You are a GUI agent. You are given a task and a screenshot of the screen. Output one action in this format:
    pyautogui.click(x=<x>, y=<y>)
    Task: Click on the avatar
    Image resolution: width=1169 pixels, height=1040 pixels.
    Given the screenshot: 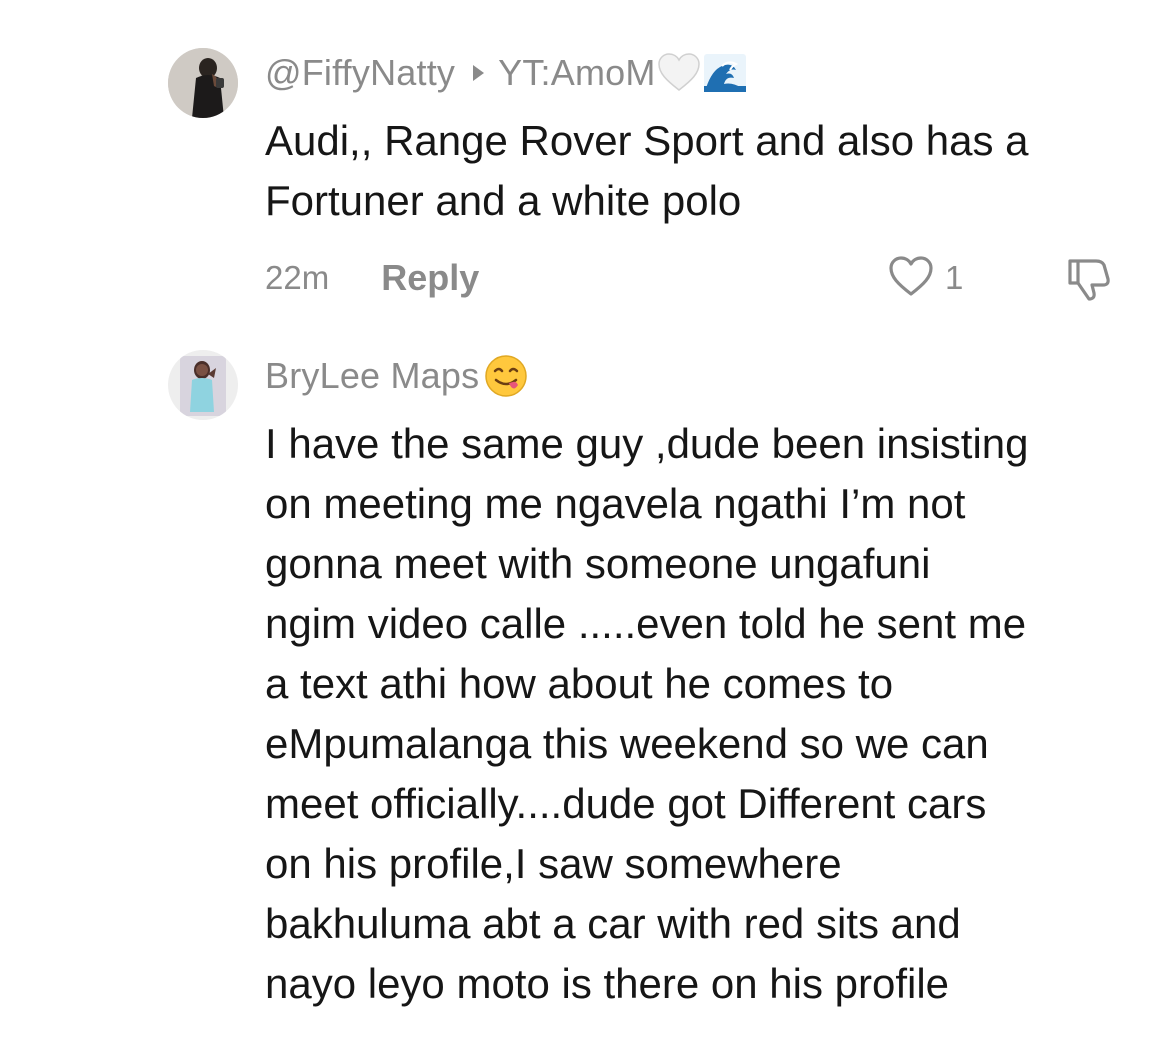 What is the action you would take?
    pyautogui.click(x=203, y=385)
    